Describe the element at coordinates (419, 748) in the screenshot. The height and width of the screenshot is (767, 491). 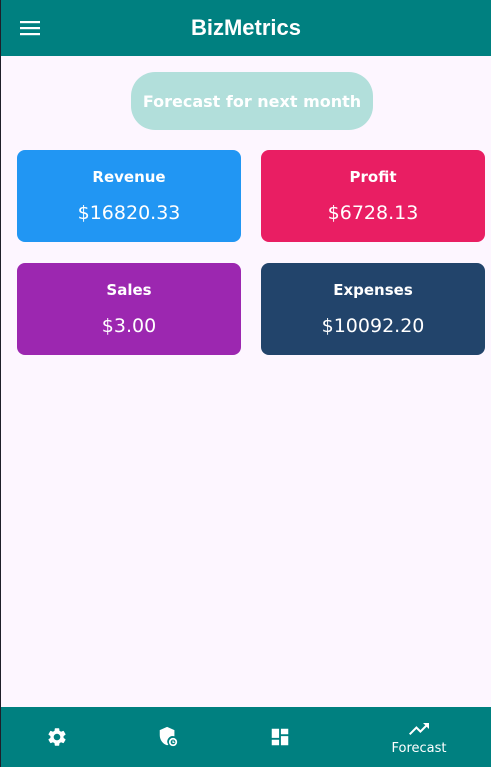
I see `nav-forecast-label: Forecast` at that location.